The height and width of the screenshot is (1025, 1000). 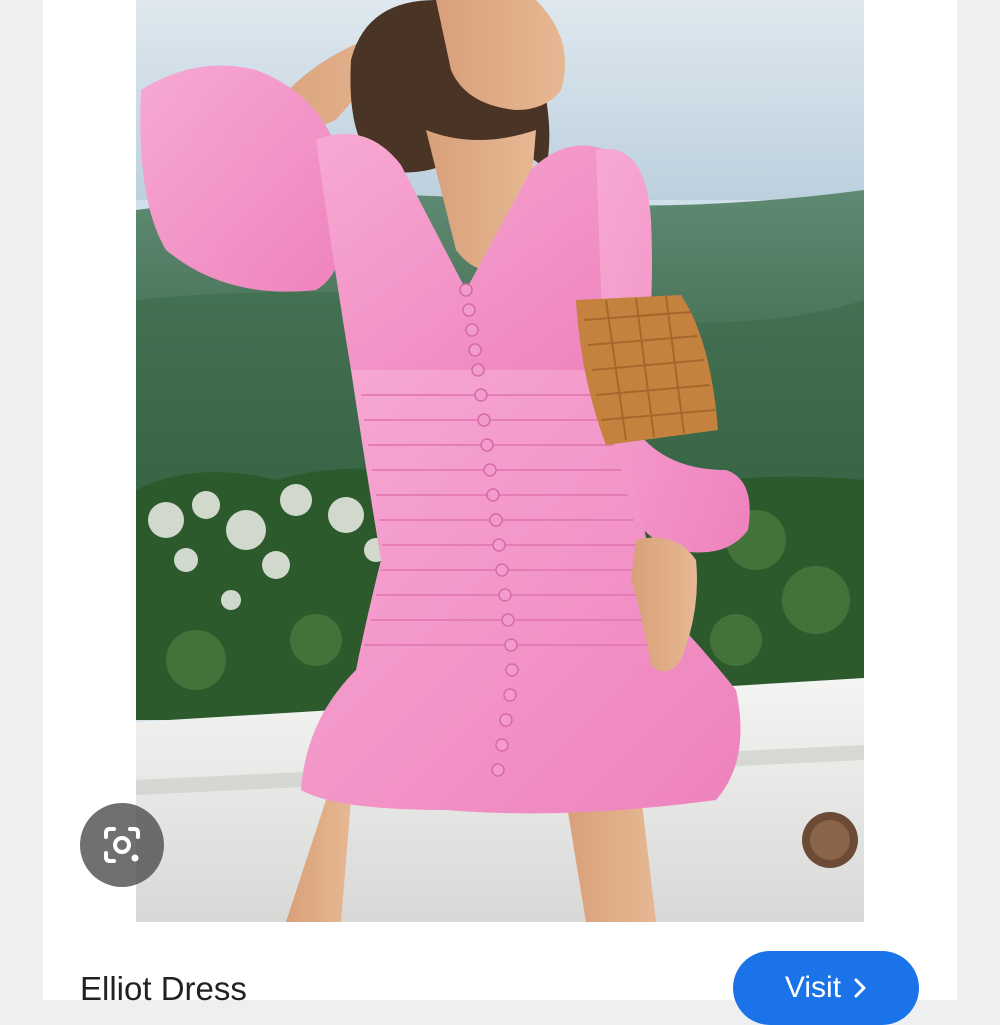 I want to click on google-lens-button, so click(x=122, y=845).